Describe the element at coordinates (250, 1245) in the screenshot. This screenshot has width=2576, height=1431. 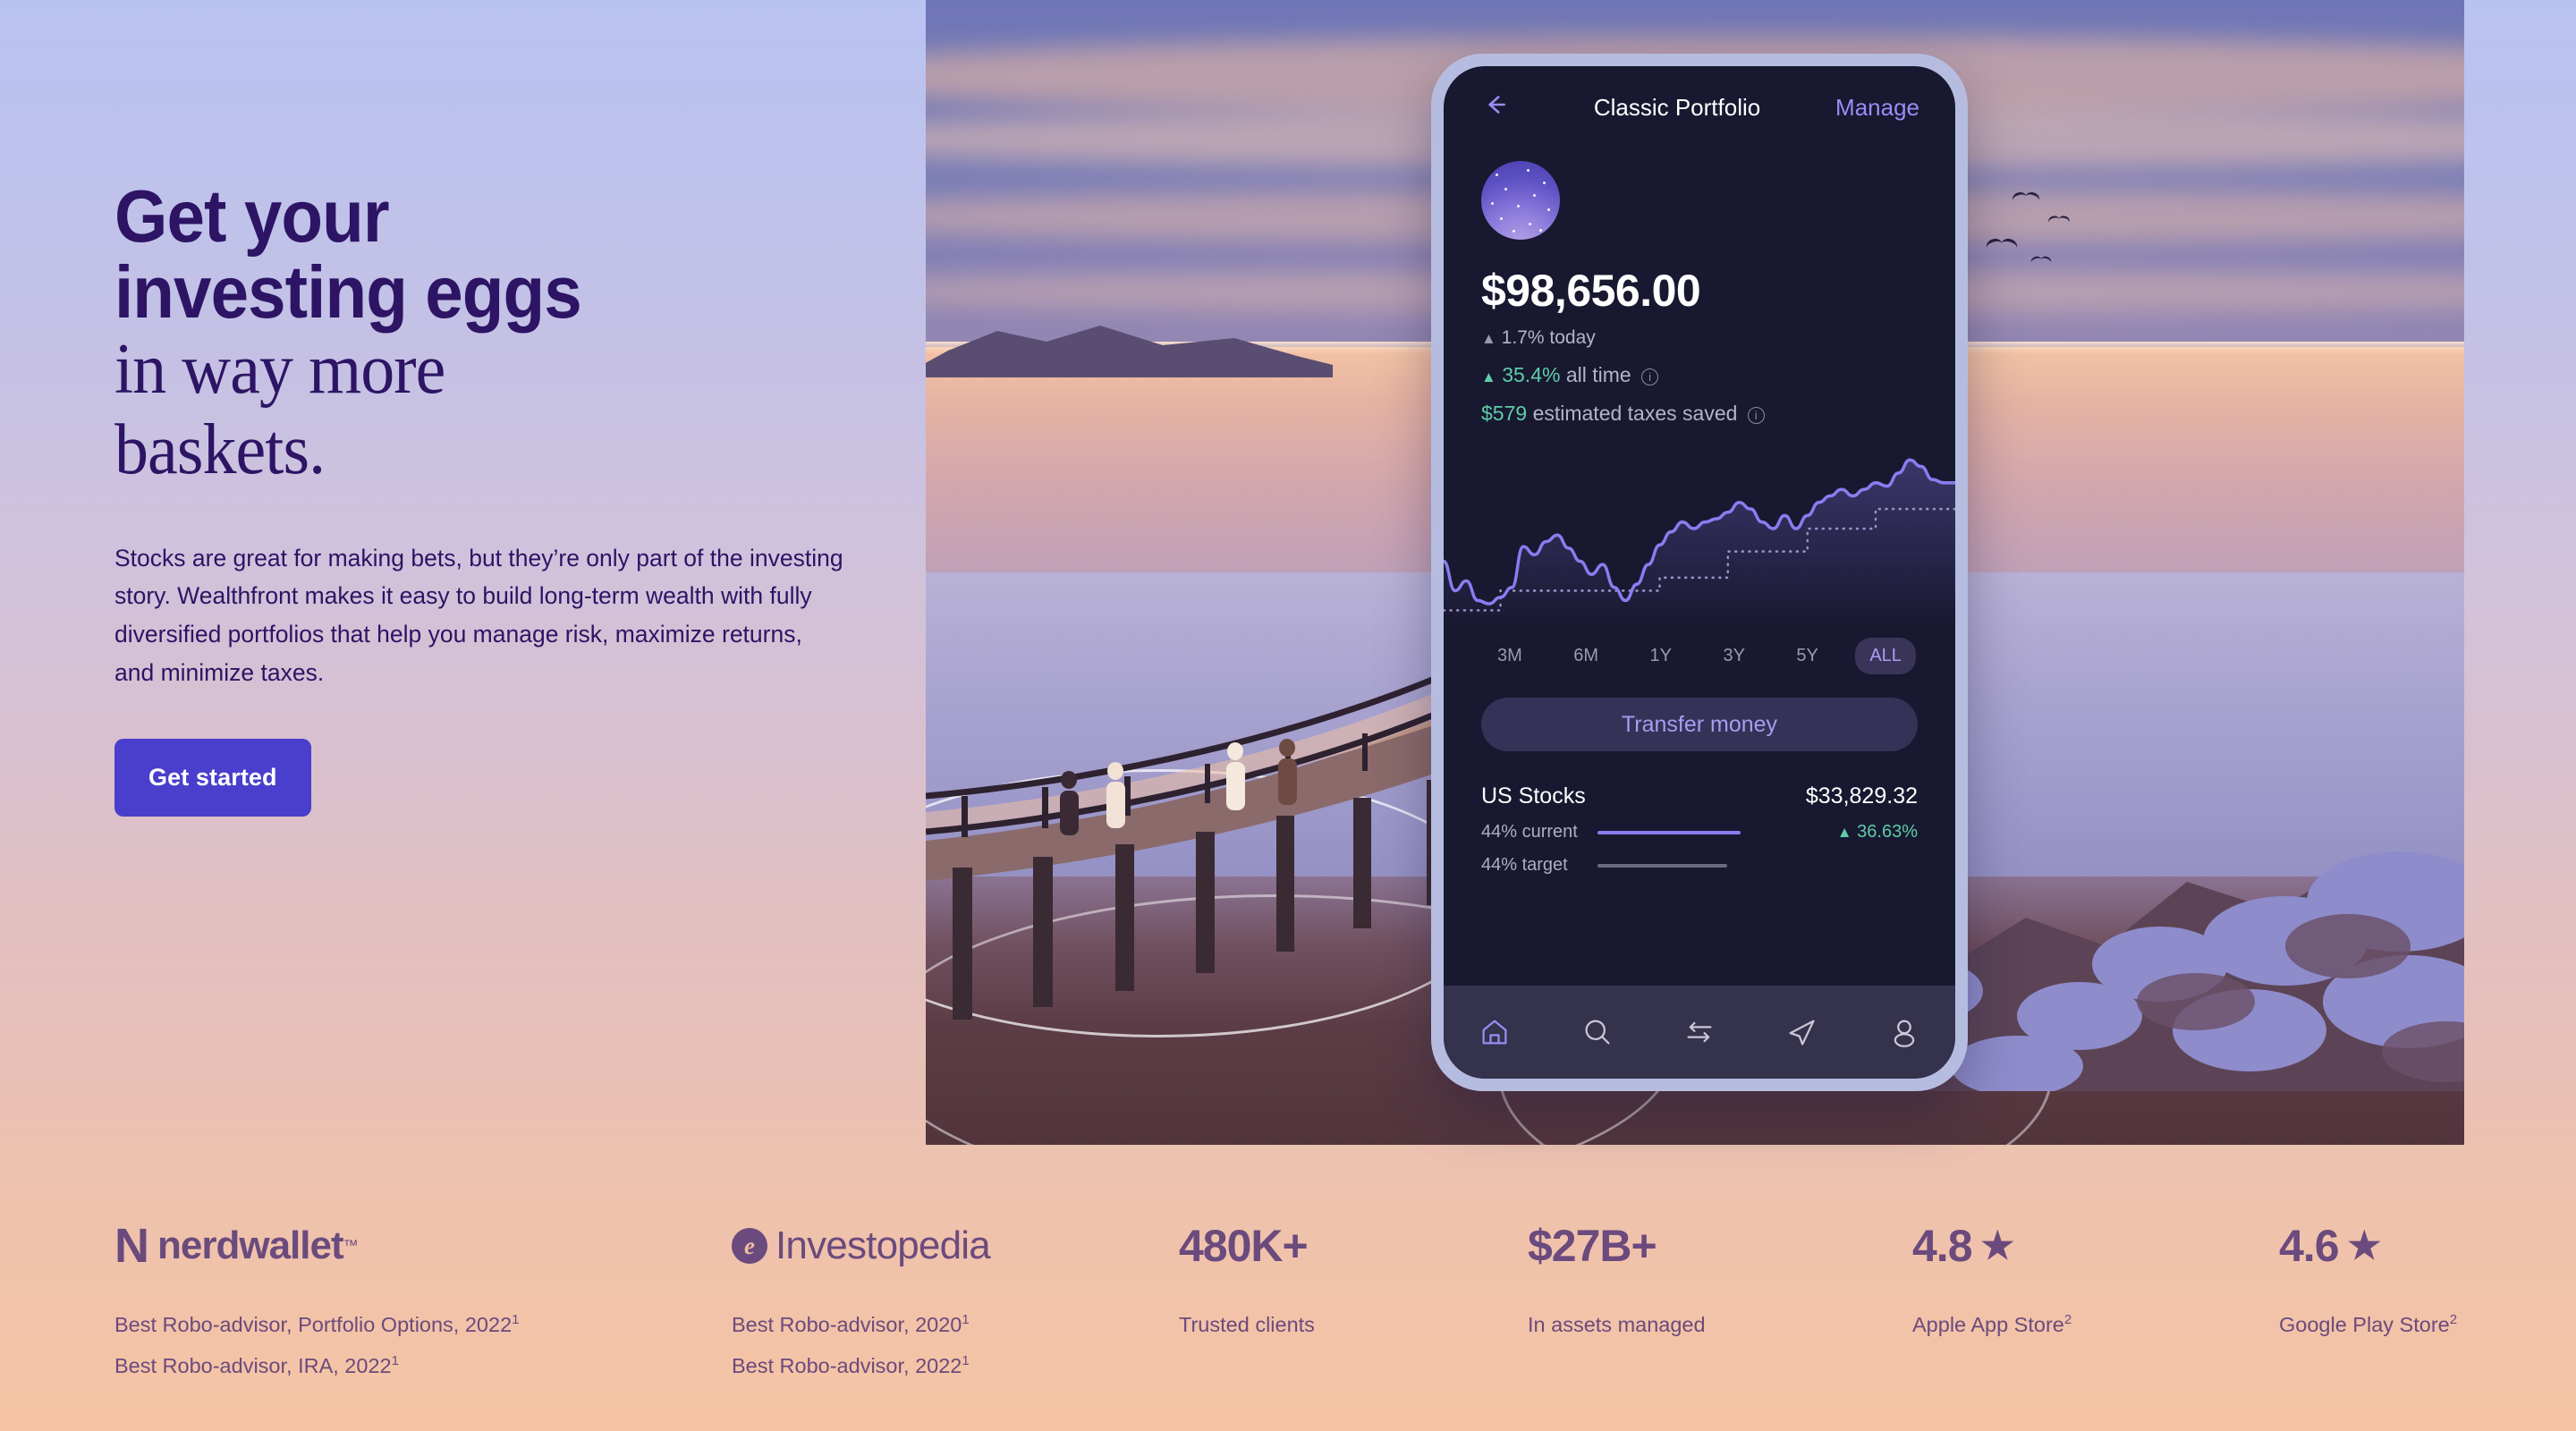
I see `nerdwallet-wordmark: nerdwallet` at that location.